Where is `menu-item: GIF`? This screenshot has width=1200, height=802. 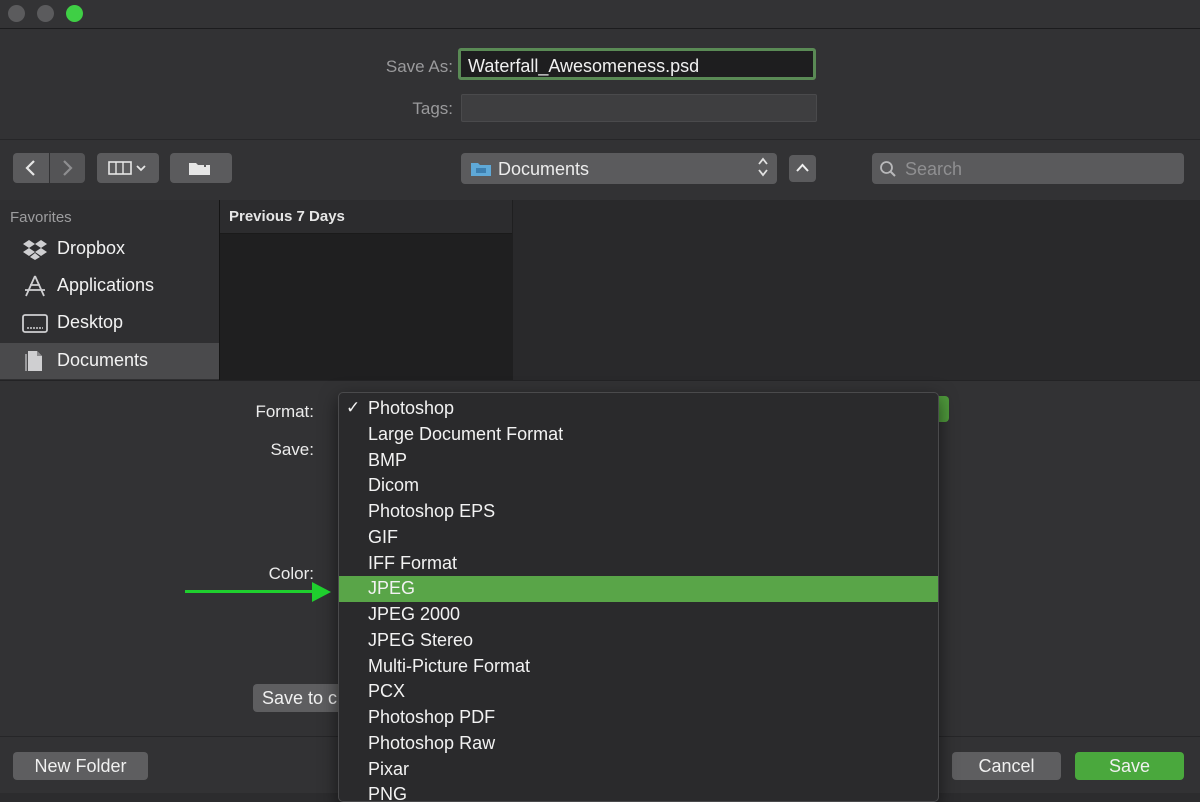
menu-item: GIF is located at coordinates (638, 538).